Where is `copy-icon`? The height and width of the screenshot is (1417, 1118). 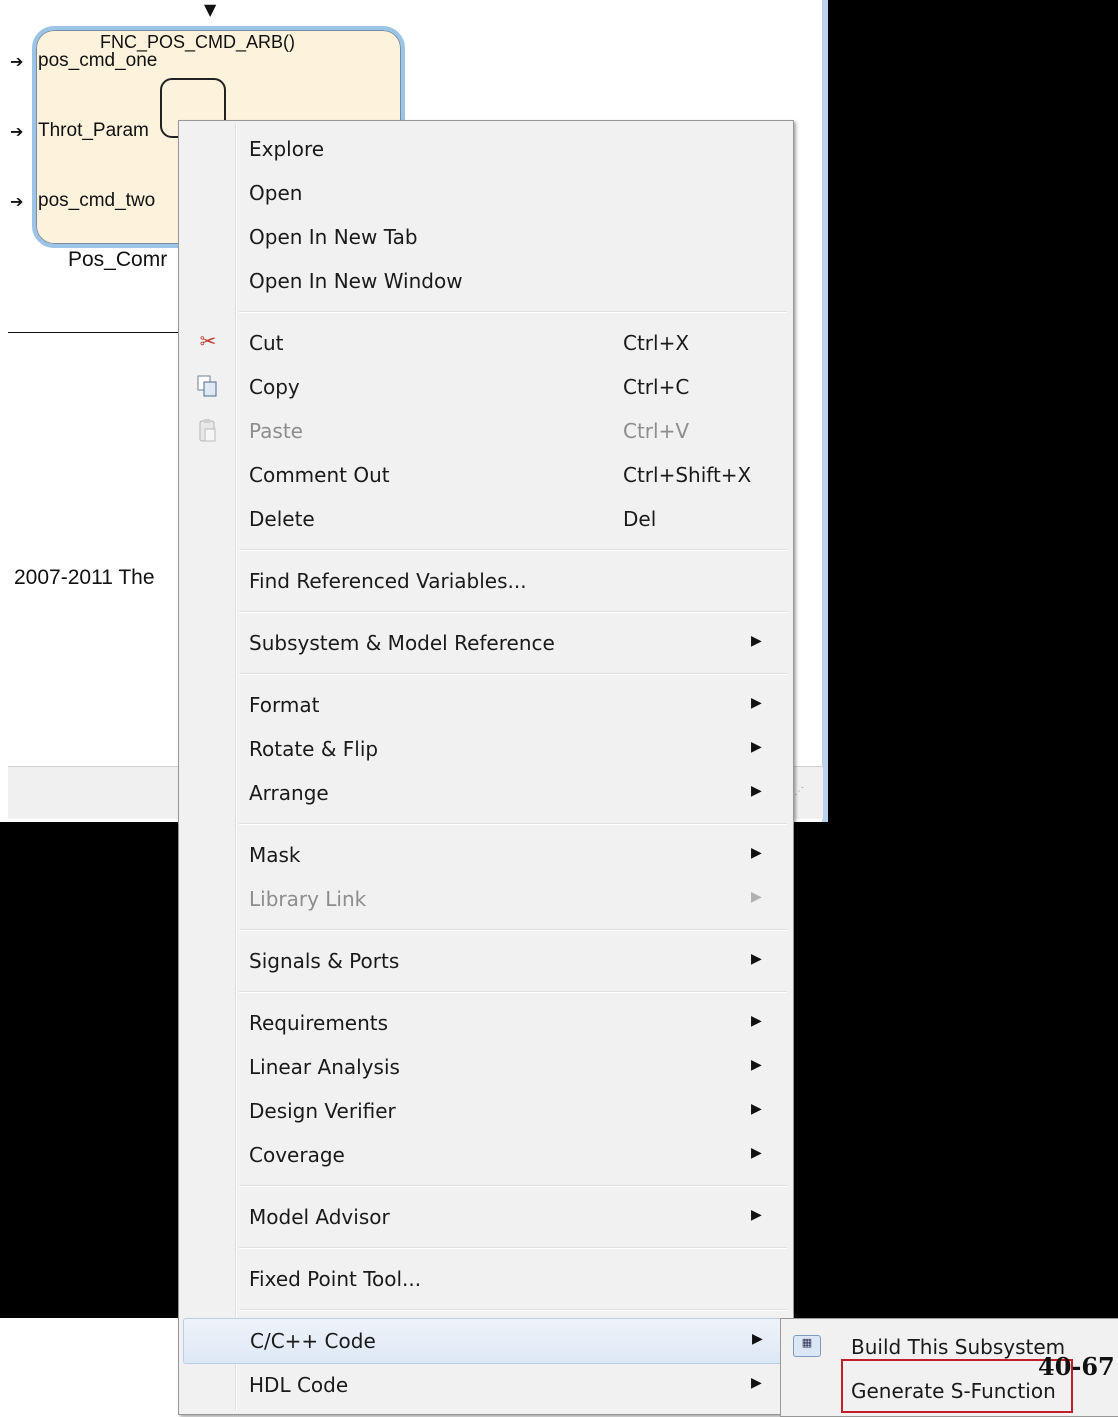 copy-icon is located at coordinates (208, 387).